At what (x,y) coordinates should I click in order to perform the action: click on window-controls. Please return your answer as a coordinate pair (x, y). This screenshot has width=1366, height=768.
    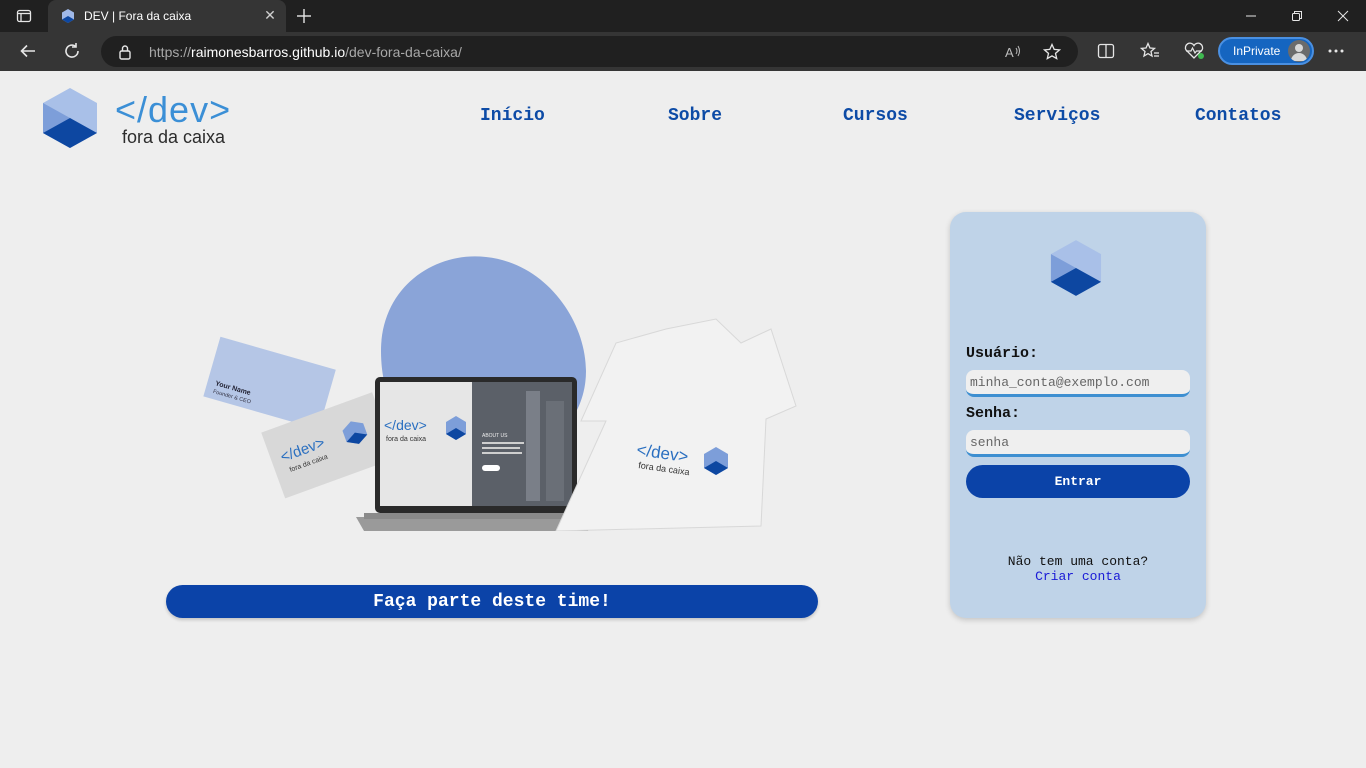
    Looking at the image, I should click on (1297, 16).